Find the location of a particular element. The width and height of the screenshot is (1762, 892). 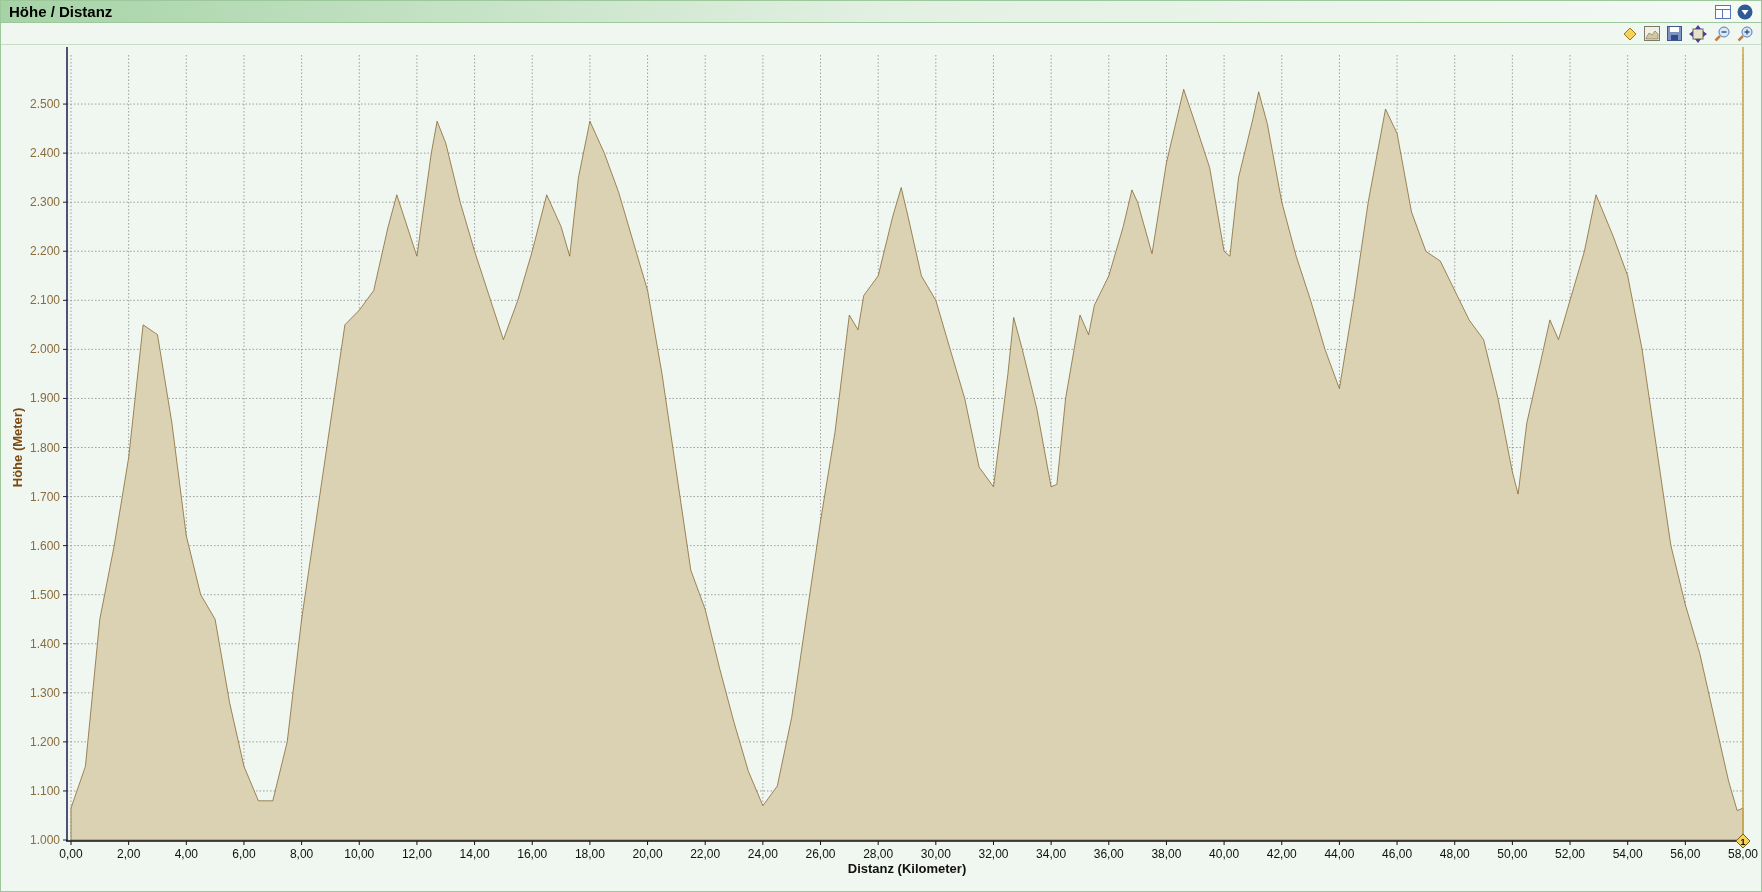

y-axis-title: Höhe (Meter) is located at coordinates (17, 447).